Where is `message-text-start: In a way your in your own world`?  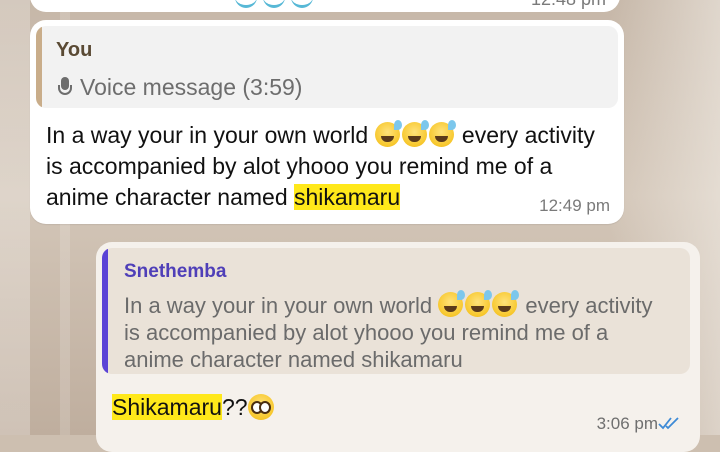 message-text-start: In a way your in your own world is located at coordinates (207, 135).